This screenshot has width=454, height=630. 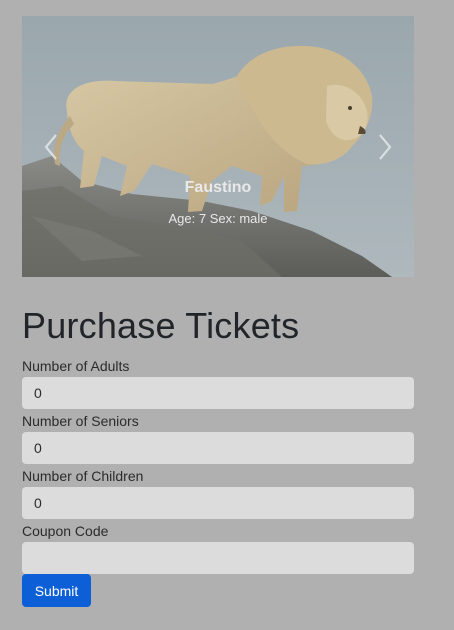 What do you see at coordinates (218, 218) in the screenshot?
I see `animal-details: Age: 7 Sex: male` at bounding box center [218, 218].